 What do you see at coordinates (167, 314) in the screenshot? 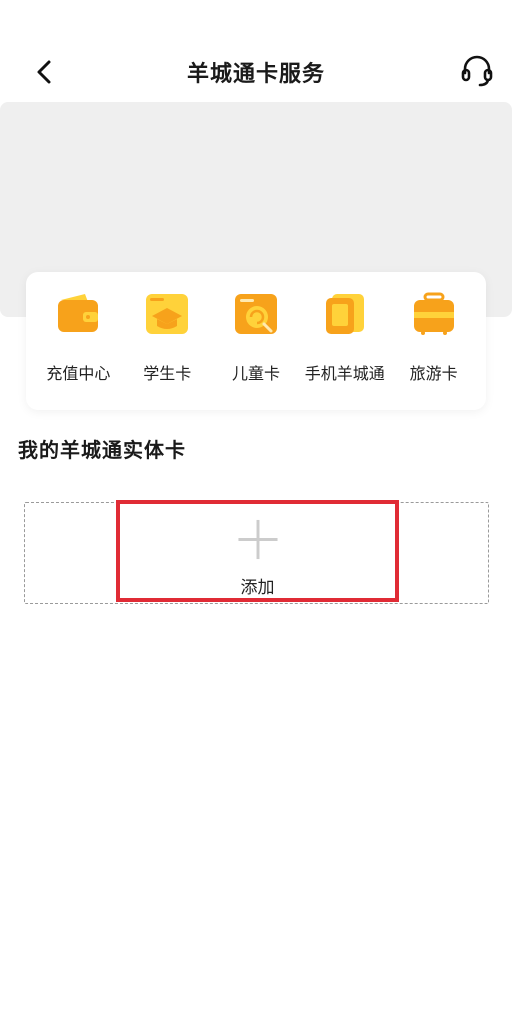
I see `graduation-cap-icon` at bounding box center [167, 314].